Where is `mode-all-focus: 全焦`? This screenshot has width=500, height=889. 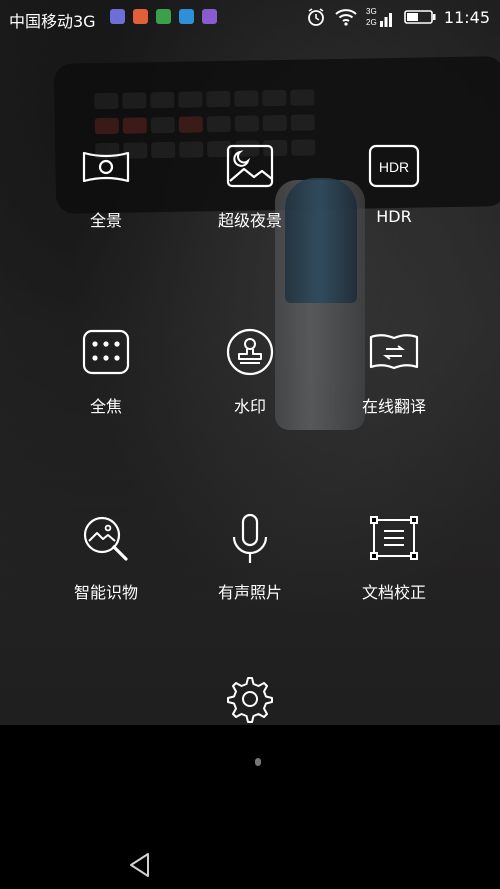 mode-all-focus: 全焦 is located at coordinates (106, 371).